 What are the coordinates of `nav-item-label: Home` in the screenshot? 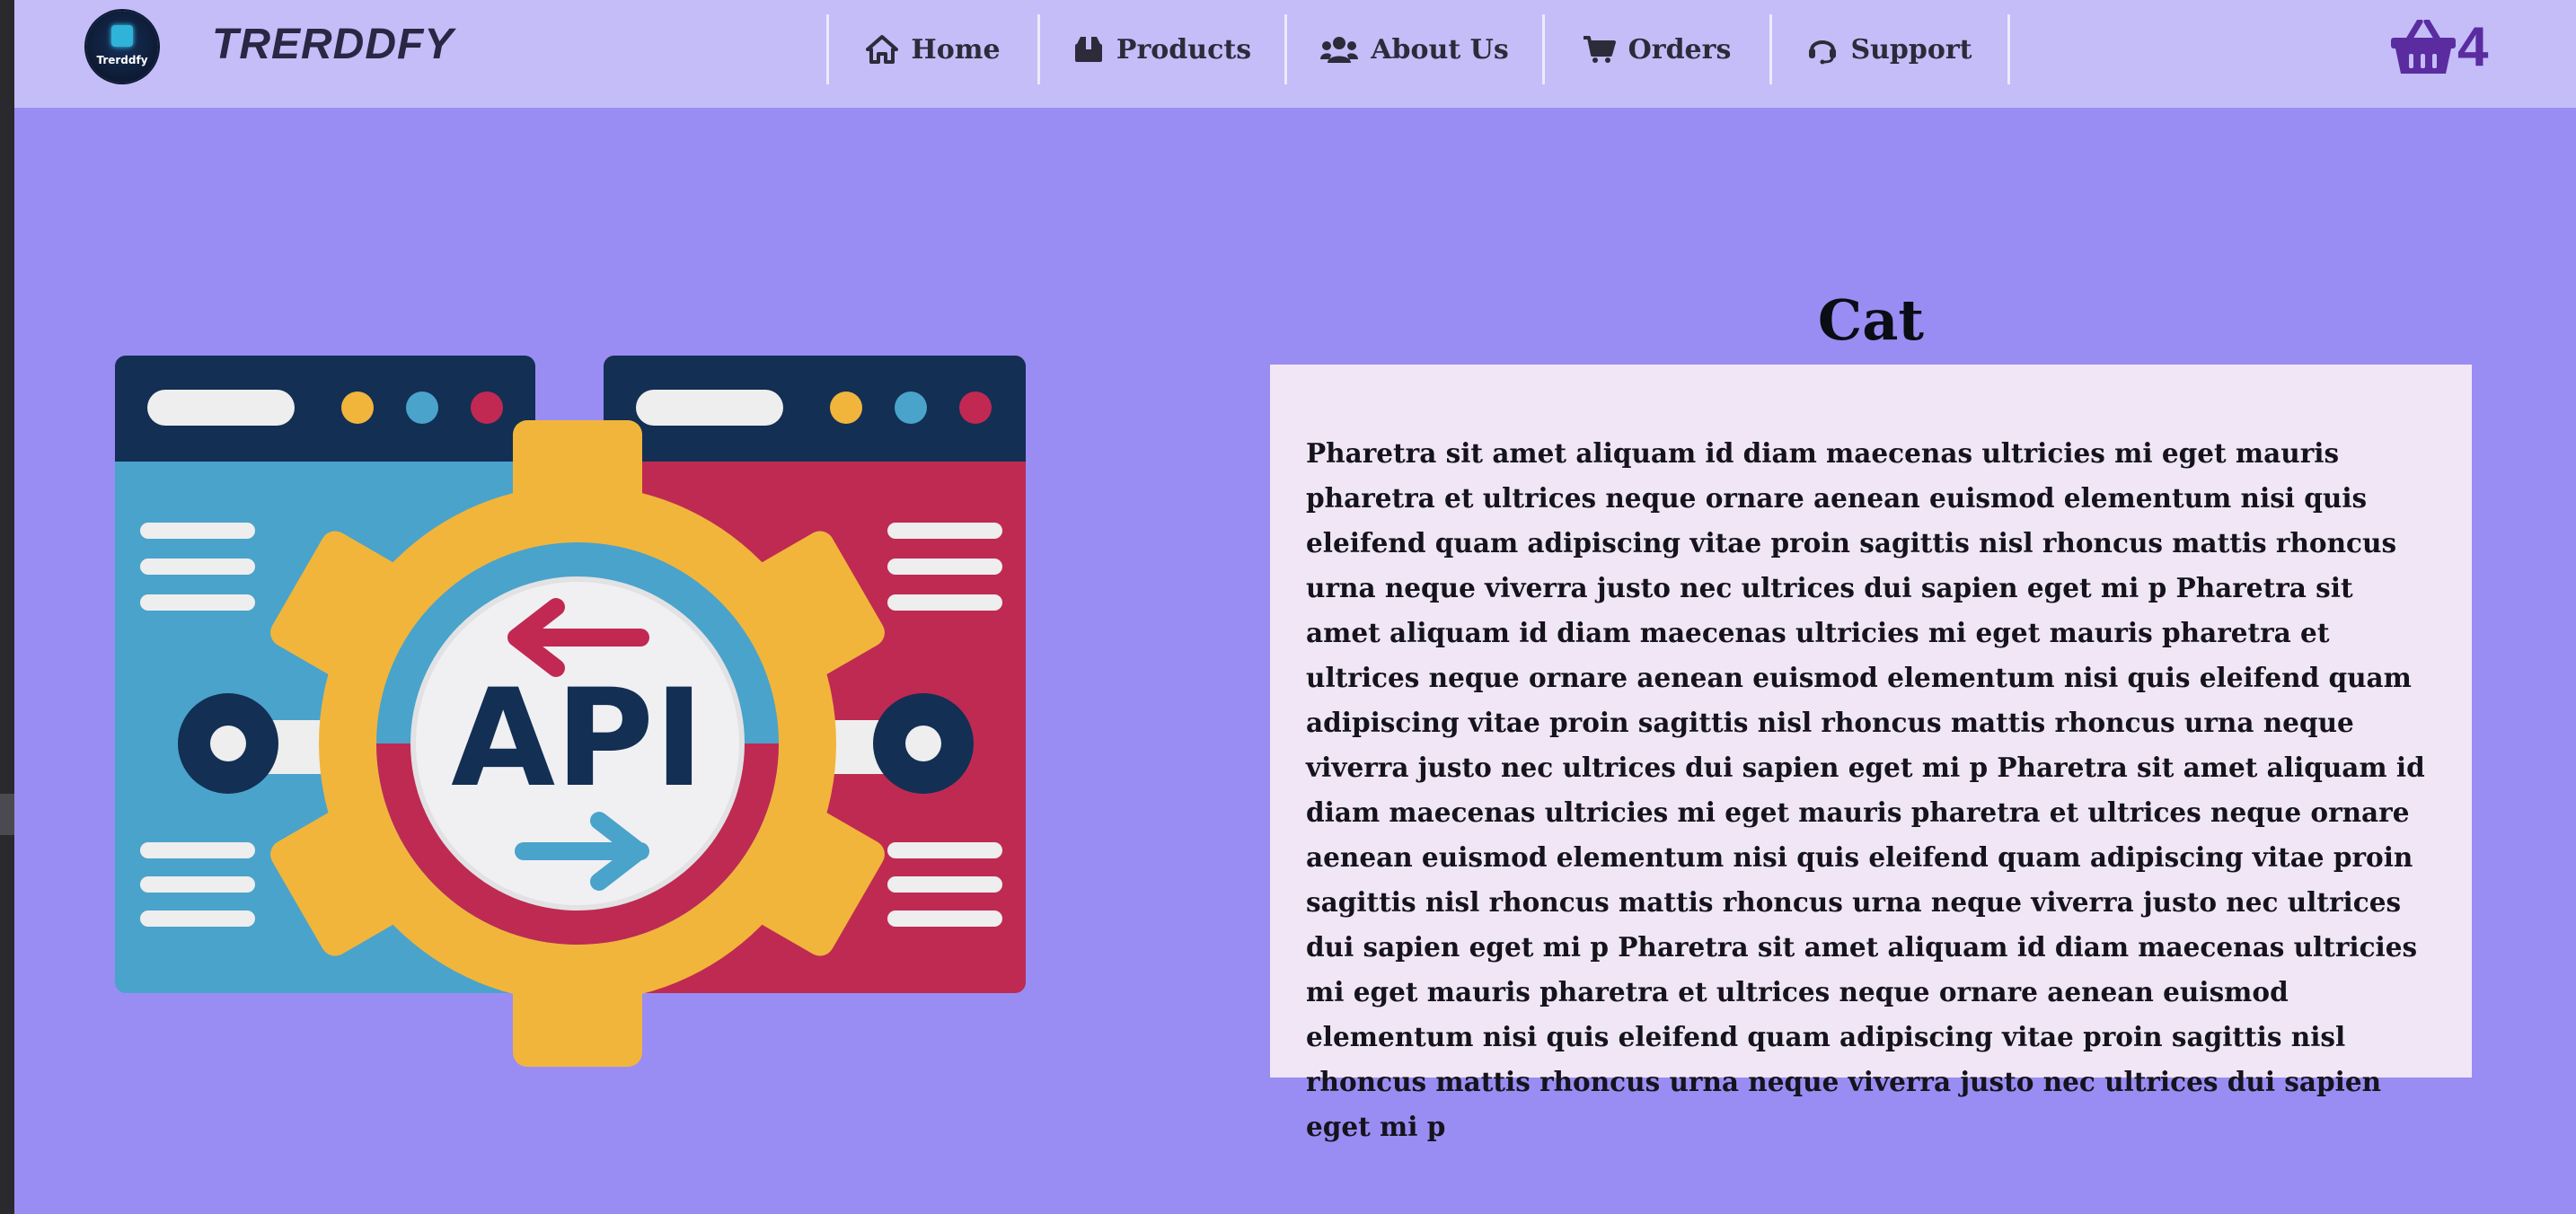 It's located at (956, 49).